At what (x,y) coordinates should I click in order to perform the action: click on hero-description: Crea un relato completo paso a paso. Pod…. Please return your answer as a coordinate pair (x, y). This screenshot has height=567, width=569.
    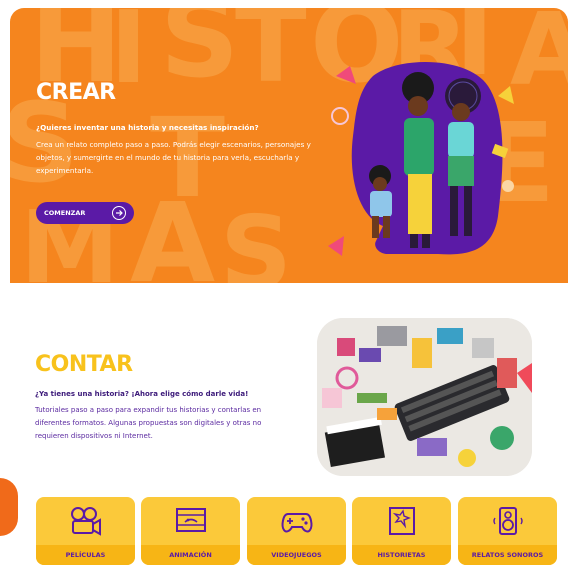
    Looking at the image, I should click on (173, 157).